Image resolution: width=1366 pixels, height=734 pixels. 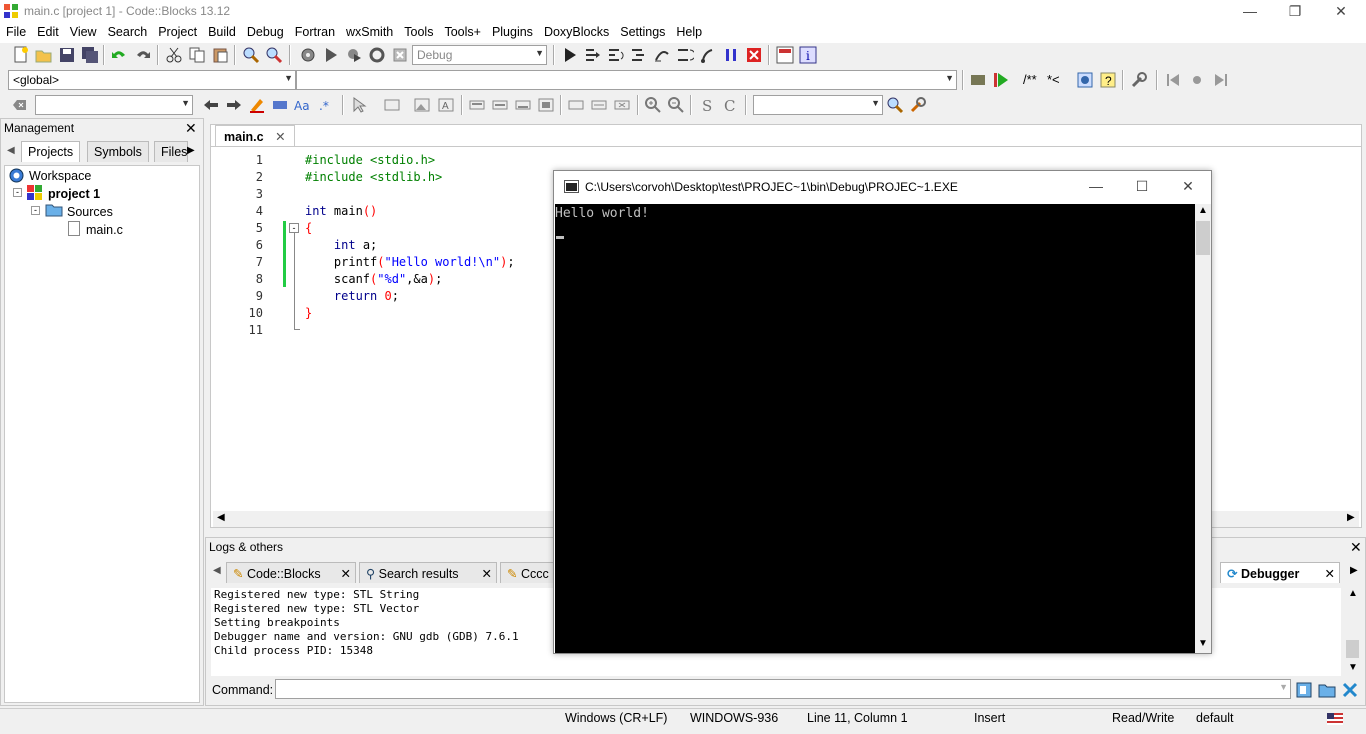 What do you see at coordinates (211, 105) in the screenshot?
I see `find-previous-icon` at bounding box center [211, 105].